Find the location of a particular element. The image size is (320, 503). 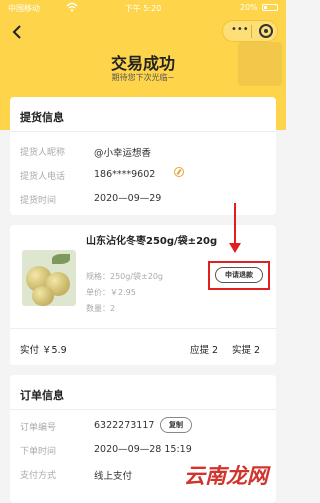

status-bar: 中国移动 下午 5:20 20% is located at coordinates (143, 8).